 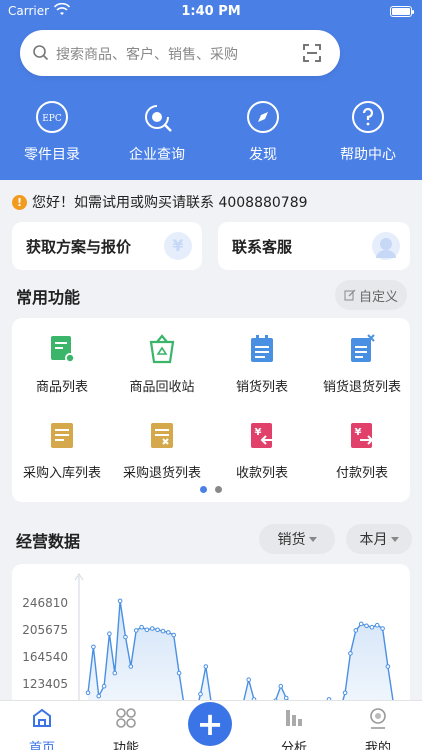 What do you see at coordinates (263, 117) in the screenshot?
I see `compass-icon` at bounding box center [263, 117].